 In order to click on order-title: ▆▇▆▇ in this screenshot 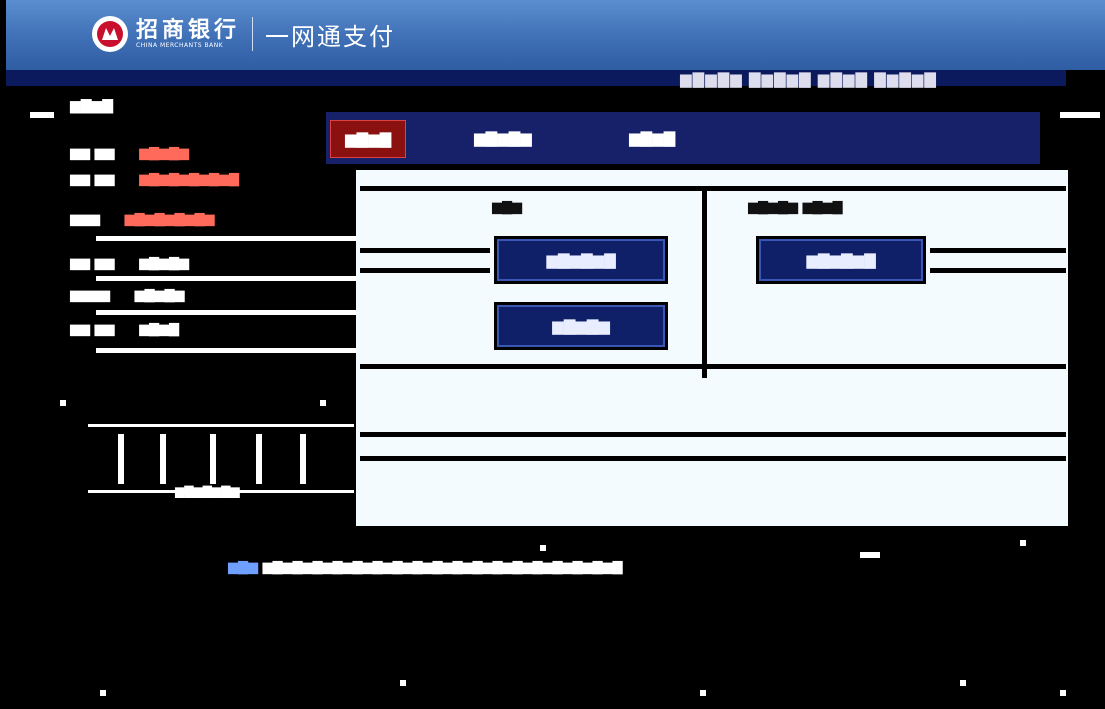, I will do `click(92, 106)`.